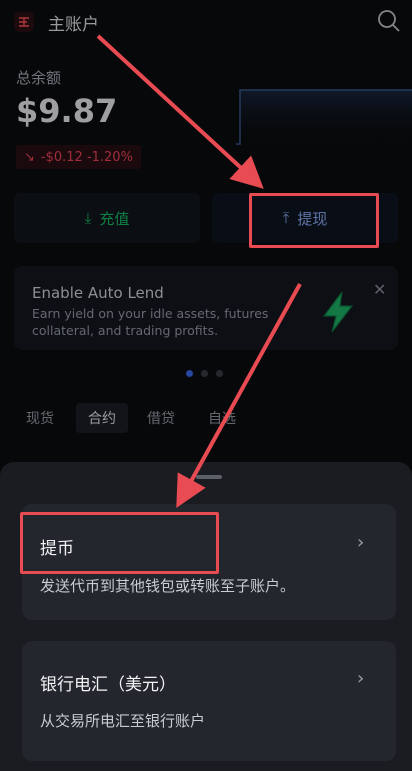 This screenshot has width=412, height=771. I want to click on arrow-to-crypto-withdraw, so click(239, 396).